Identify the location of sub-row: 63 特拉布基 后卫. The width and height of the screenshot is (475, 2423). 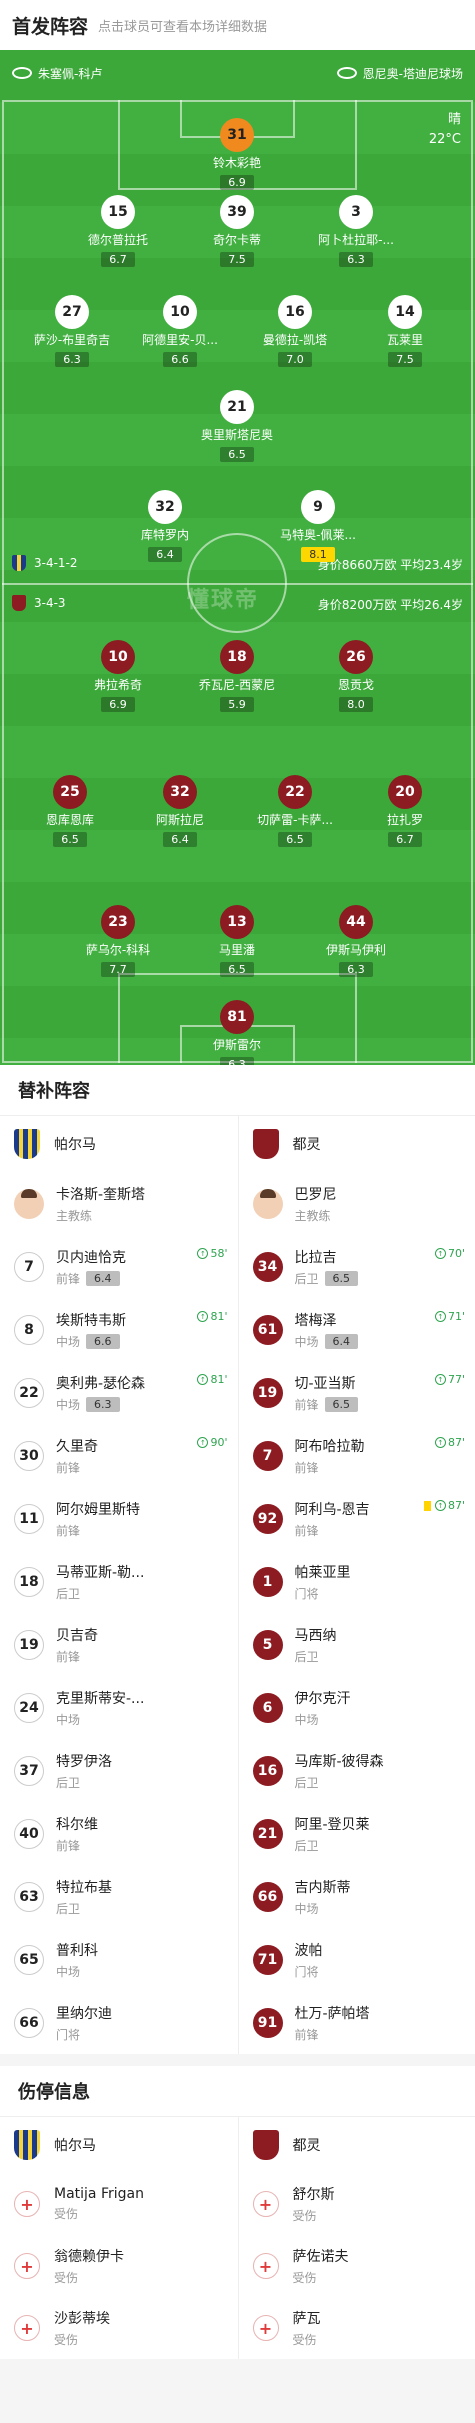
(126, 1896).